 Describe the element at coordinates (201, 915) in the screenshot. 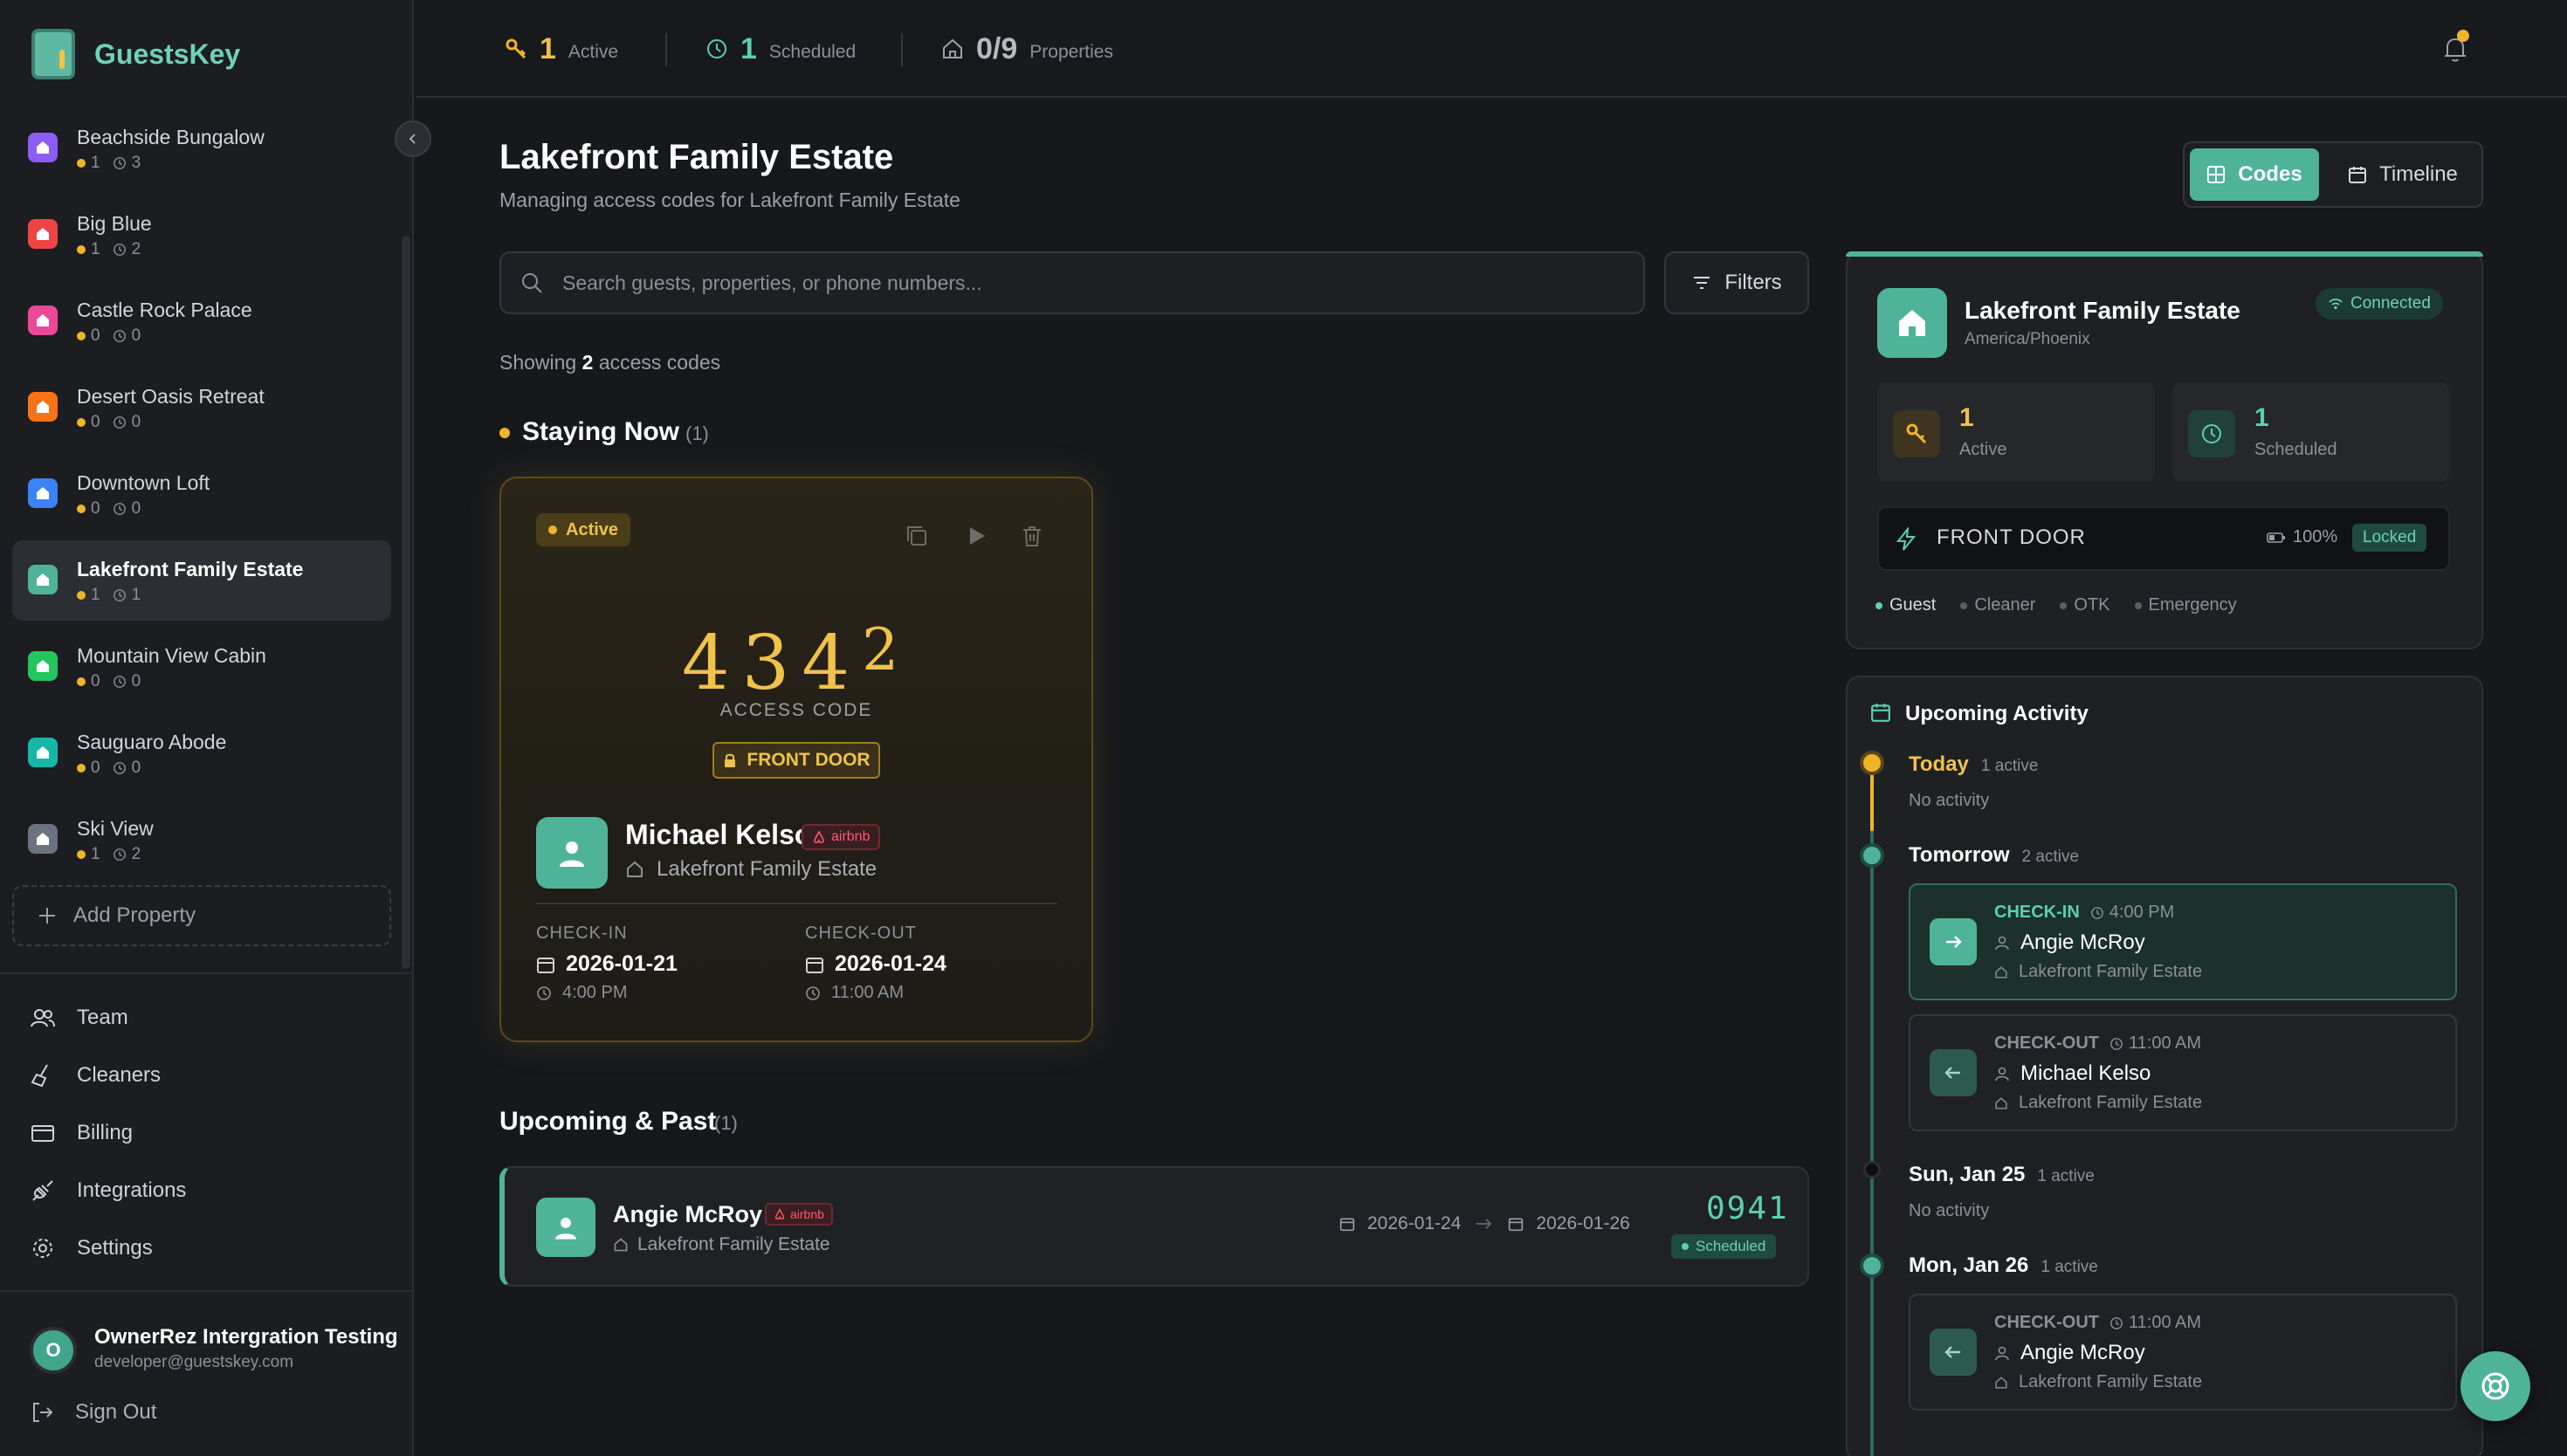

I see `add-property-button: Add Property` at that location.